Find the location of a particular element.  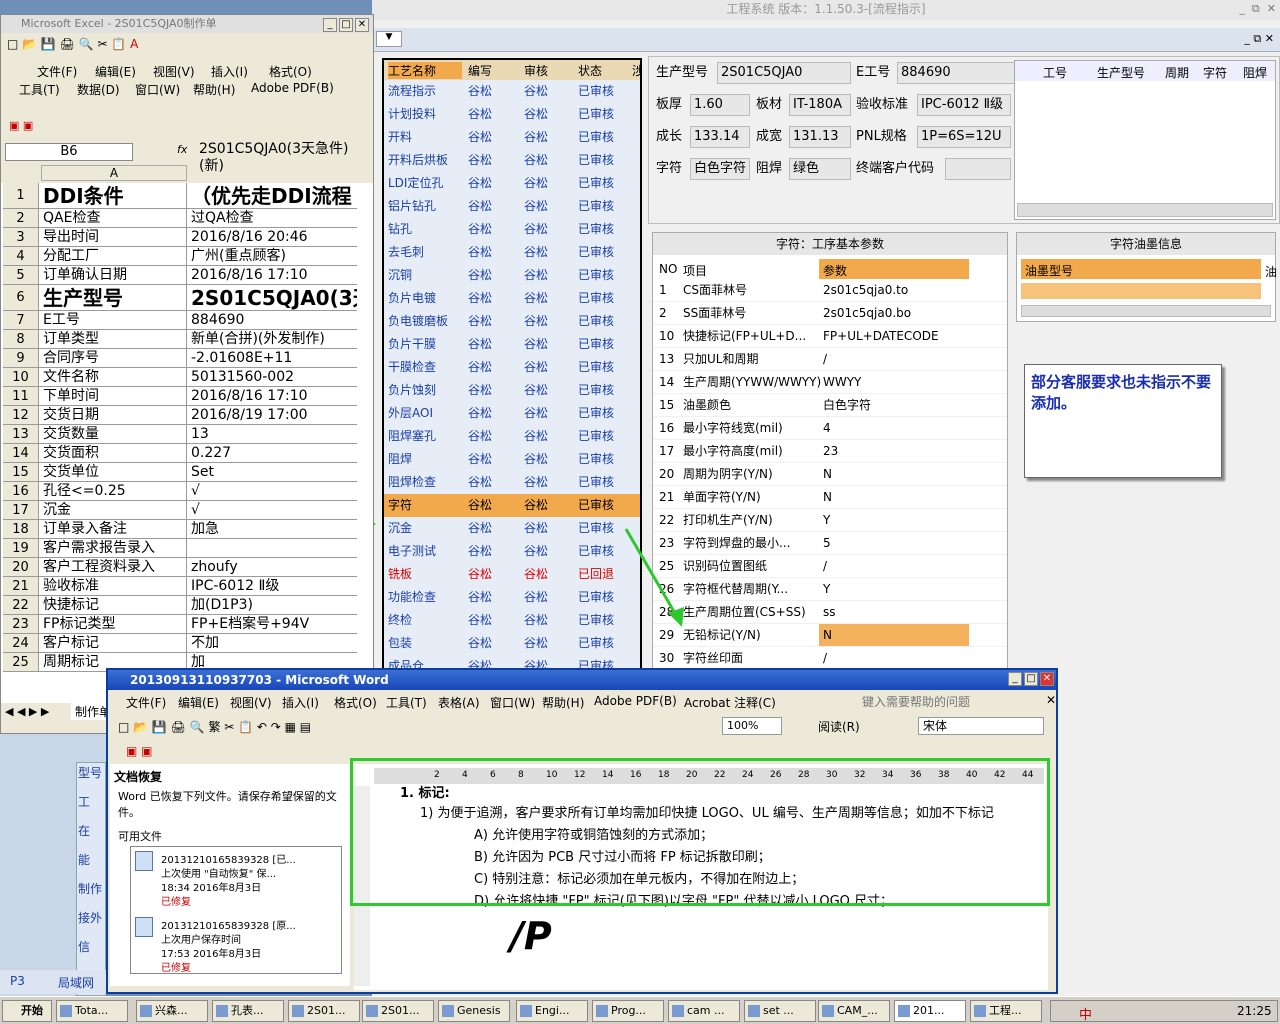

cell-b: 加(D1P3) is located at coordinates (273, 605).